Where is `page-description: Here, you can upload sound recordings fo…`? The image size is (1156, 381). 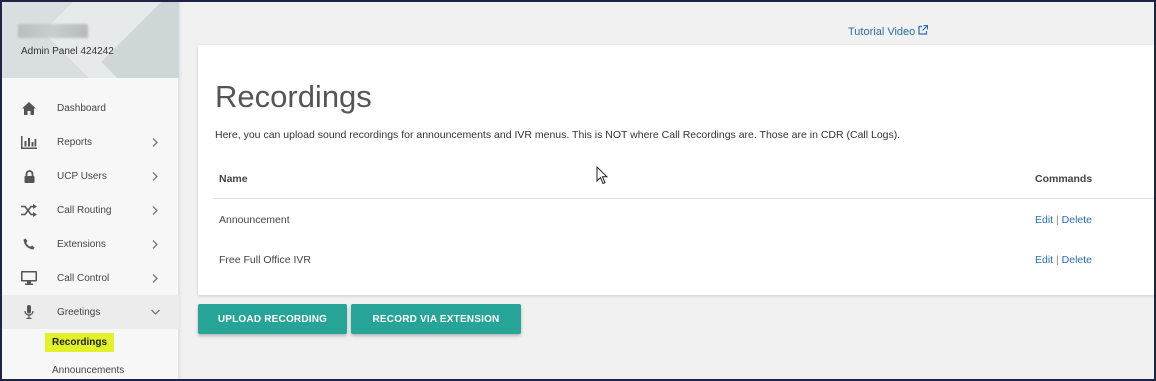
page-description: Here, you can upload sound recordings fo… is located at coordinates (558, 135).